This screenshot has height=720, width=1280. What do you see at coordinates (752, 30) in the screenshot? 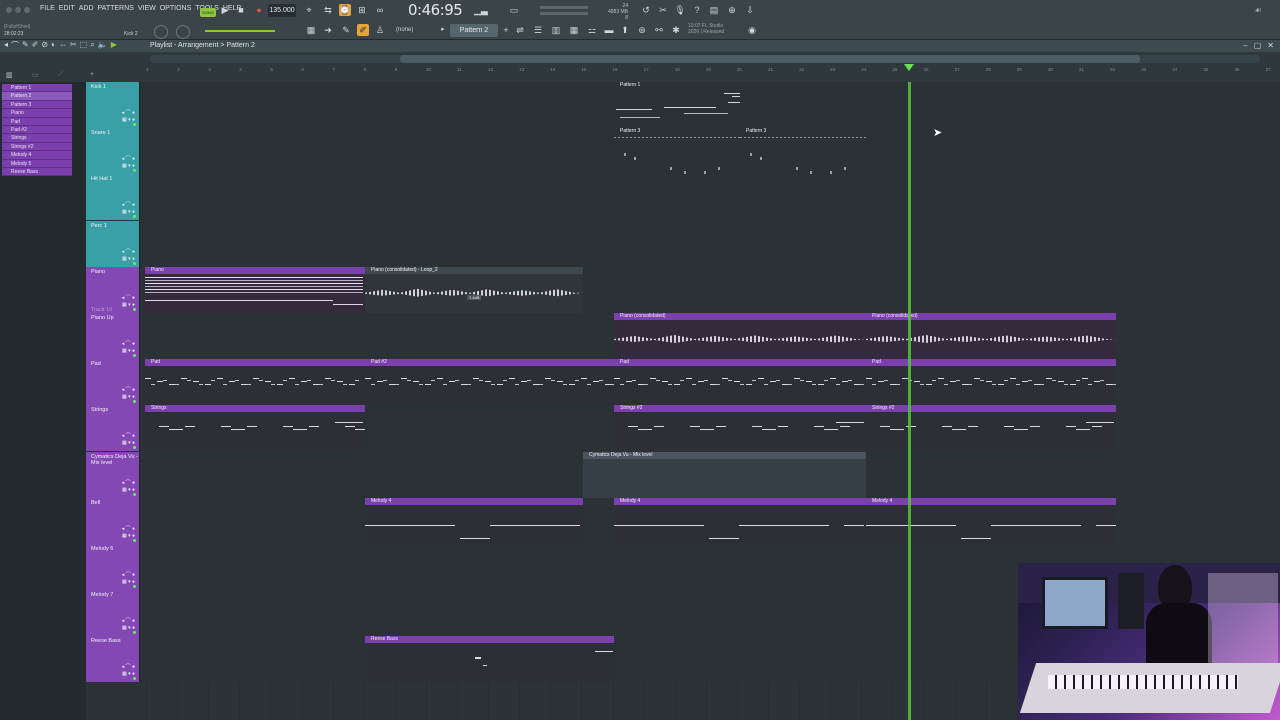
I see `online-icon: ◉` at bounding box center [752, 30].